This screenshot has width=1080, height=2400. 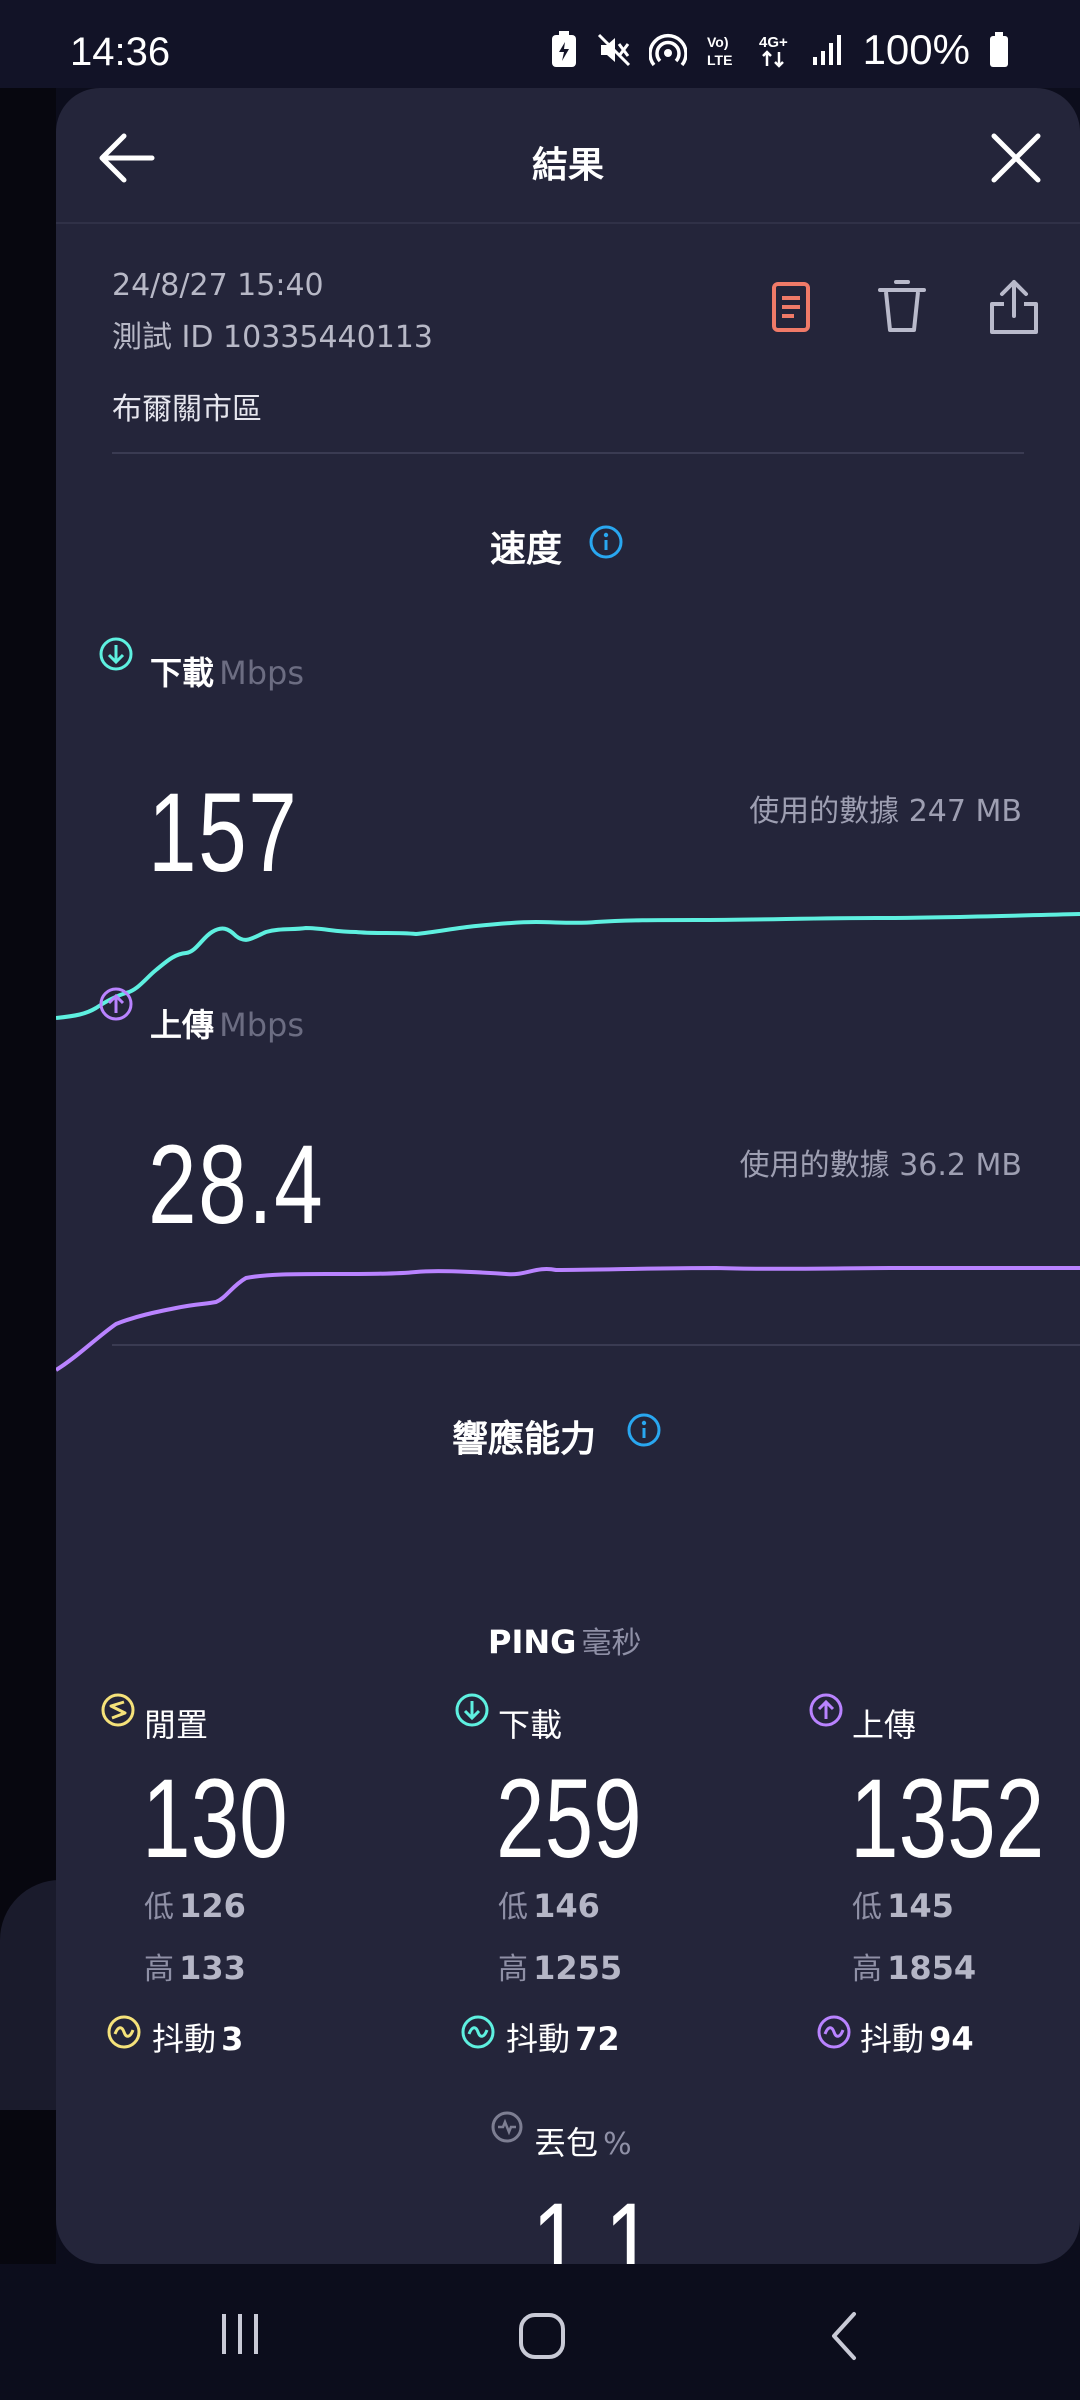 I want to click on upload-label-group: 上傳 Mbps, so click(x=227, y=1023).